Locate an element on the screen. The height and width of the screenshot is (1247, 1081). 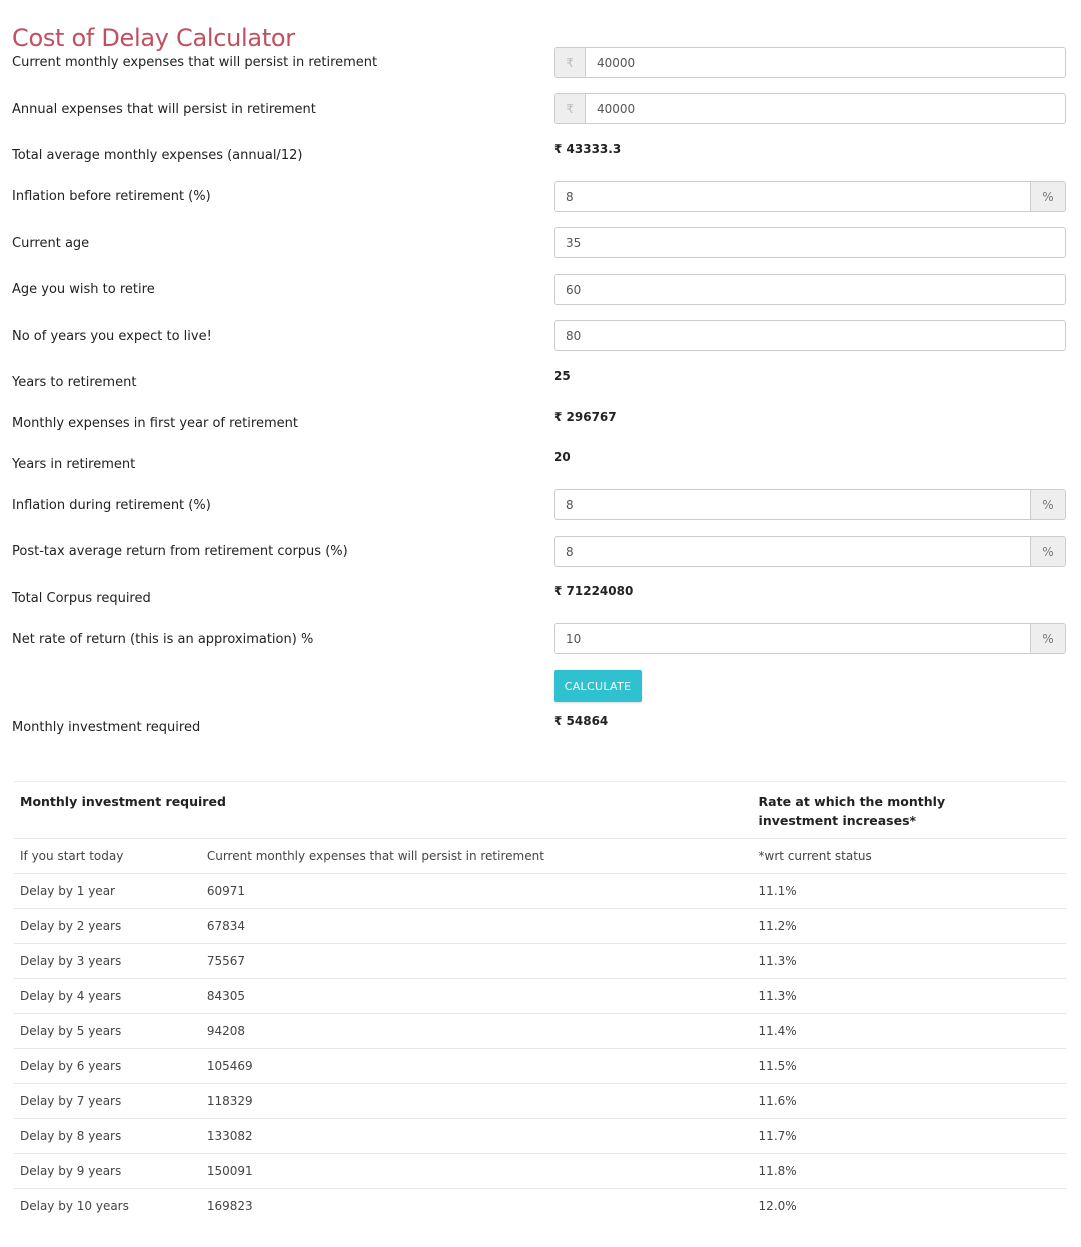
net-rate-of-return-input is located at coordinates (792, 638).